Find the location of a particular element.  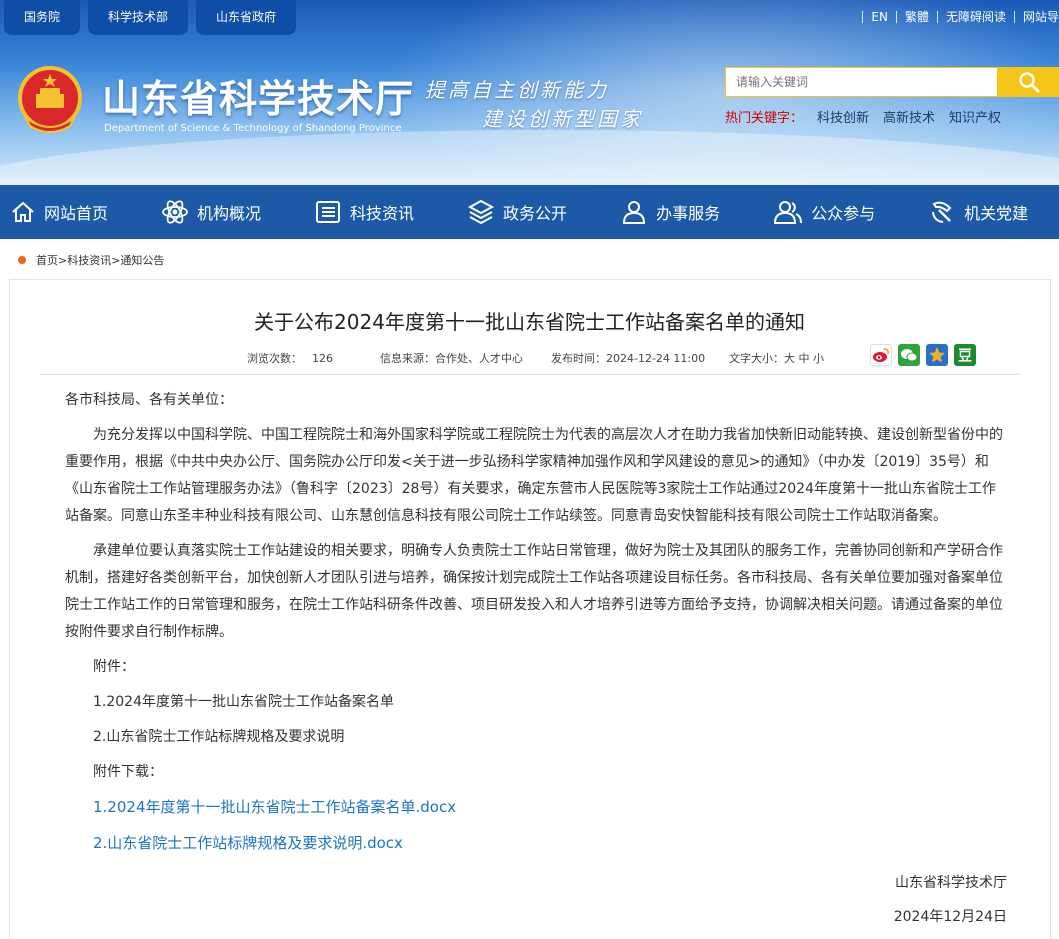

nav-label: 科技资讯 is located at coordinates (382, 213).